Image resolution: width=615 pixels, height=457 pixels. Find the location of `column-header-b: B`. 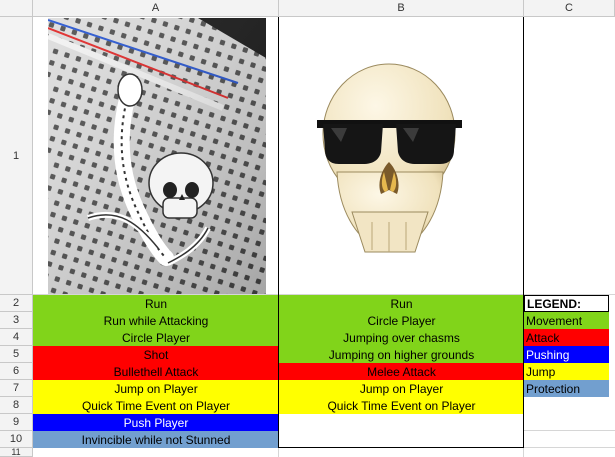

column-header-b: B is located at coordinates (401, 8).